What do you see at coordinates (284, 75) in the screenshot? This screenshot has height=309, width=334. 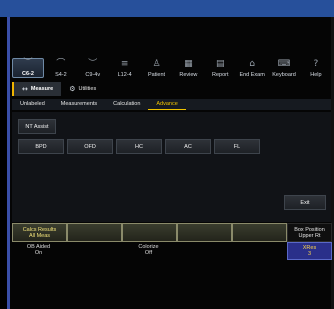 I see `keyboard-label: Keyboard` at bounding box center [284, 75].